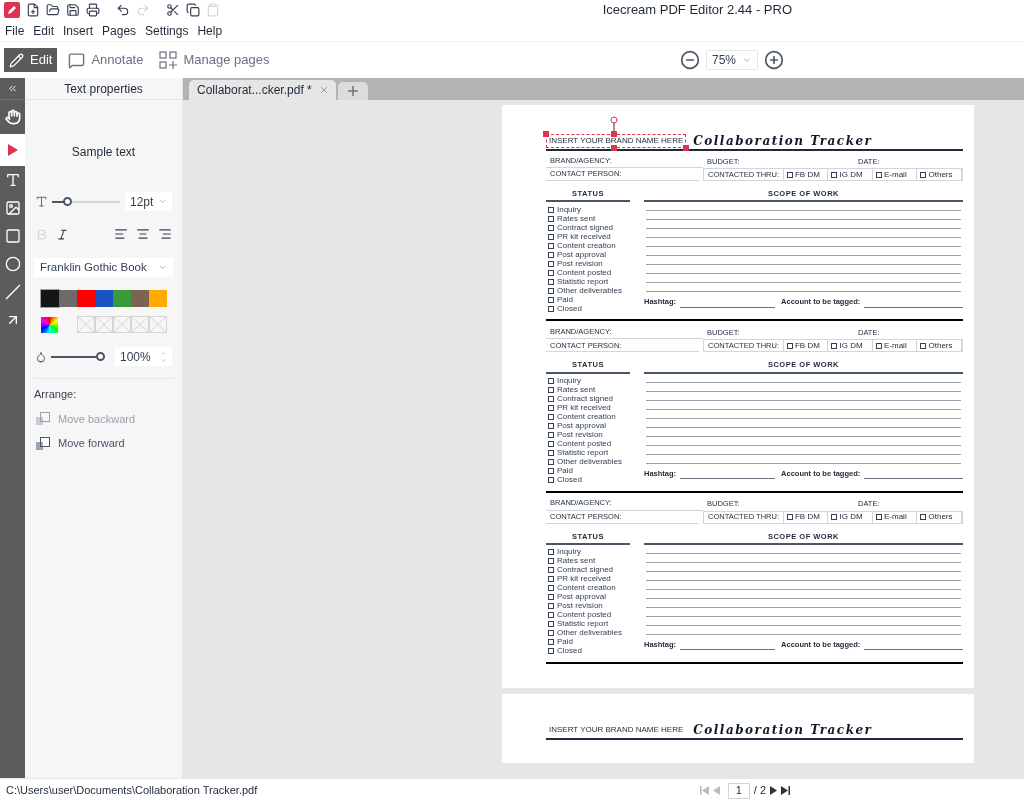  Describe the element at coordinates (44, 30) in the screenshot. I see `menu-item: Edit` at that location.